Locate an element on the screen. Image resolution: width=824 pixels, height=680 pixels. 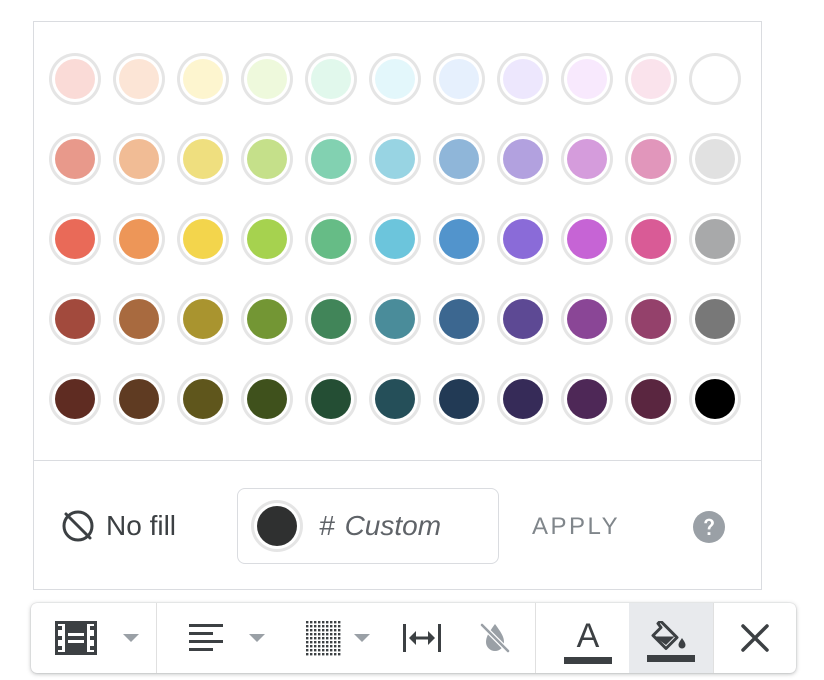
help-button is located at coordinates (709, 527).